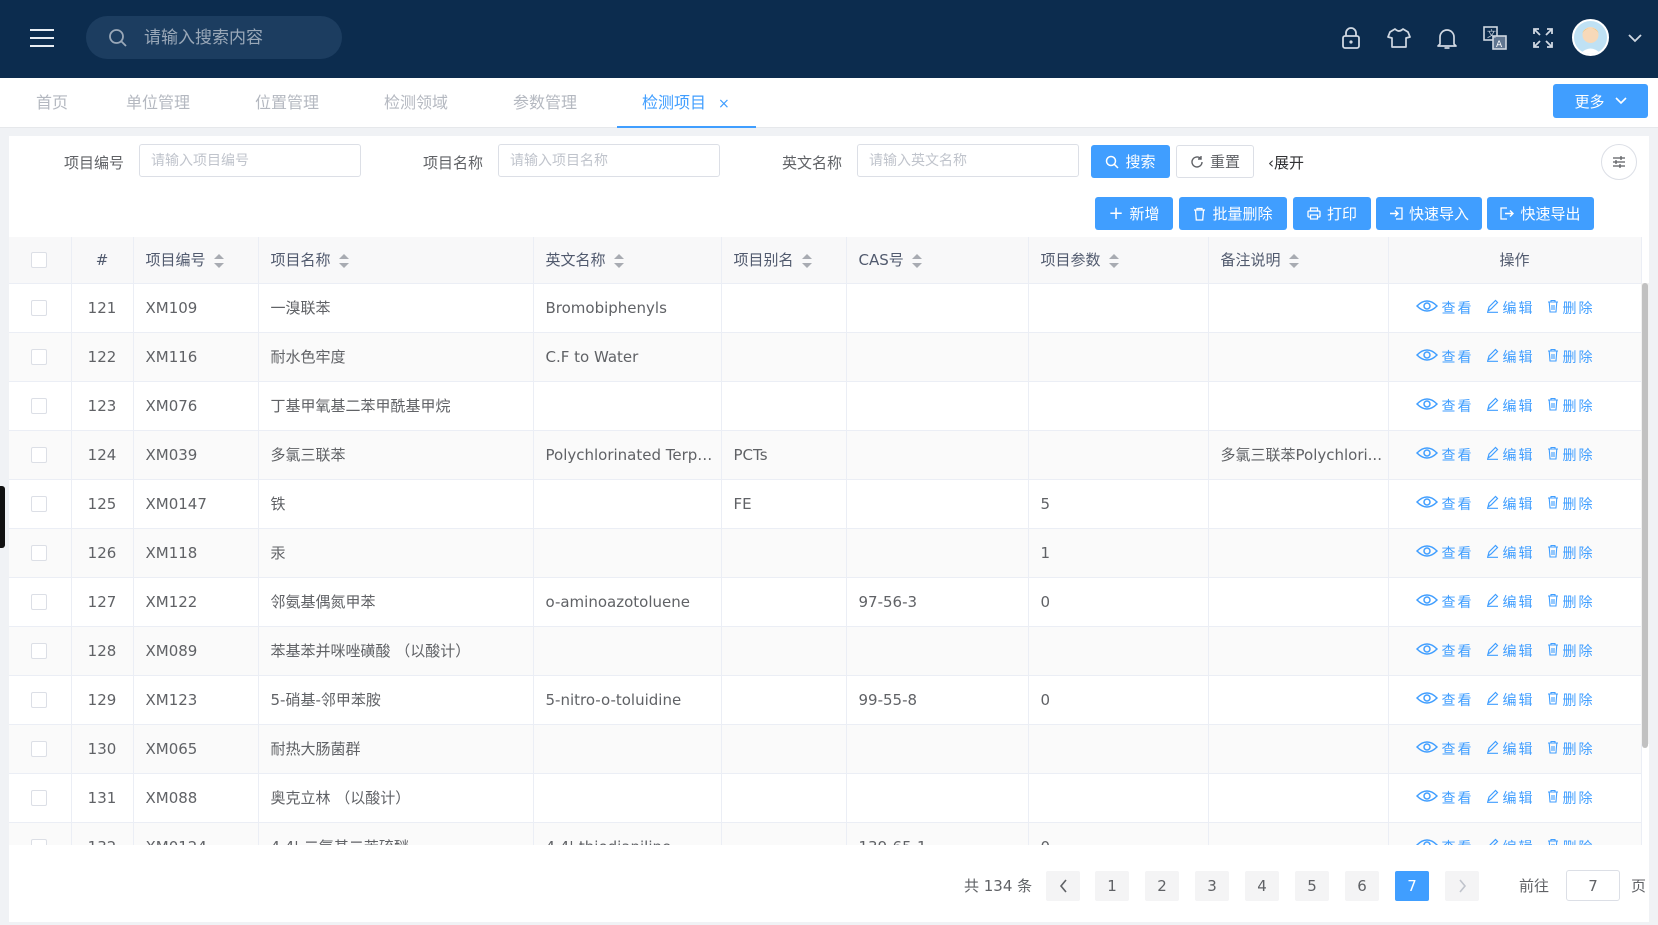 The height and width of the screenshot is (925, 1658). What do you see at coordinates (627, 260) in the screenshot?
I see `header-en-name: 英文名称` at bounding box center [627, 260].